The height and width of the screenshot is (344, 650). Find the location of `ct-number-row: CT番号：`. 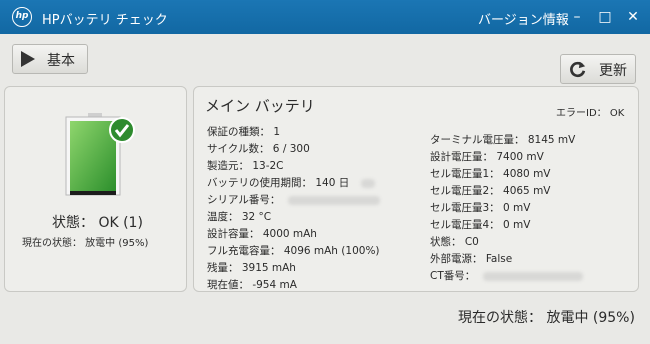

ct-number-row: CT番号： is located at coordinates (506, 275).